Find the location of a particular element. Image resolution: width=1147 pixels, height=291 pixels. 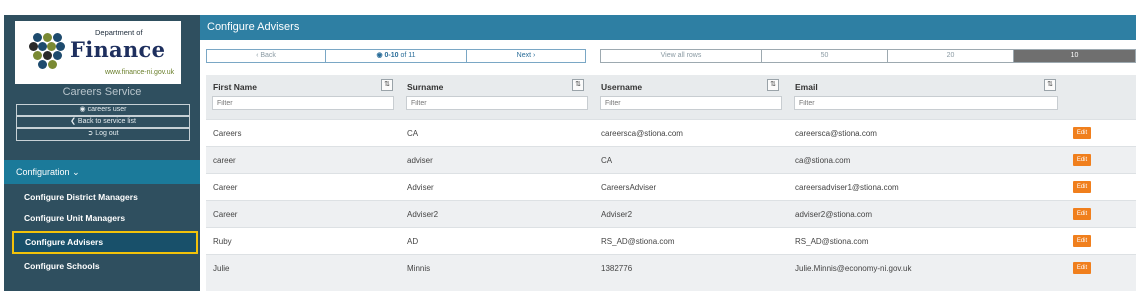

cell-surname: adviser is located at coordinates (420, 160).